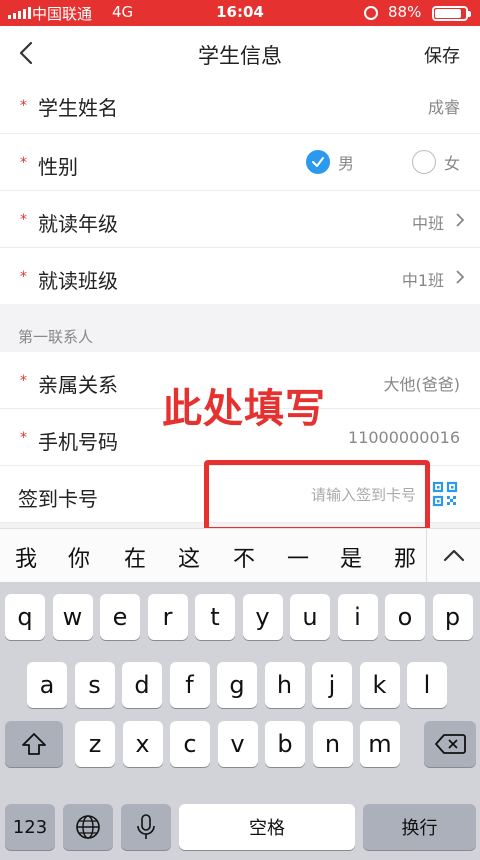 Image resolution: width=480 pixels, height=860 pixels. I want to click on gender-option-female: 女, so click(436, 162).